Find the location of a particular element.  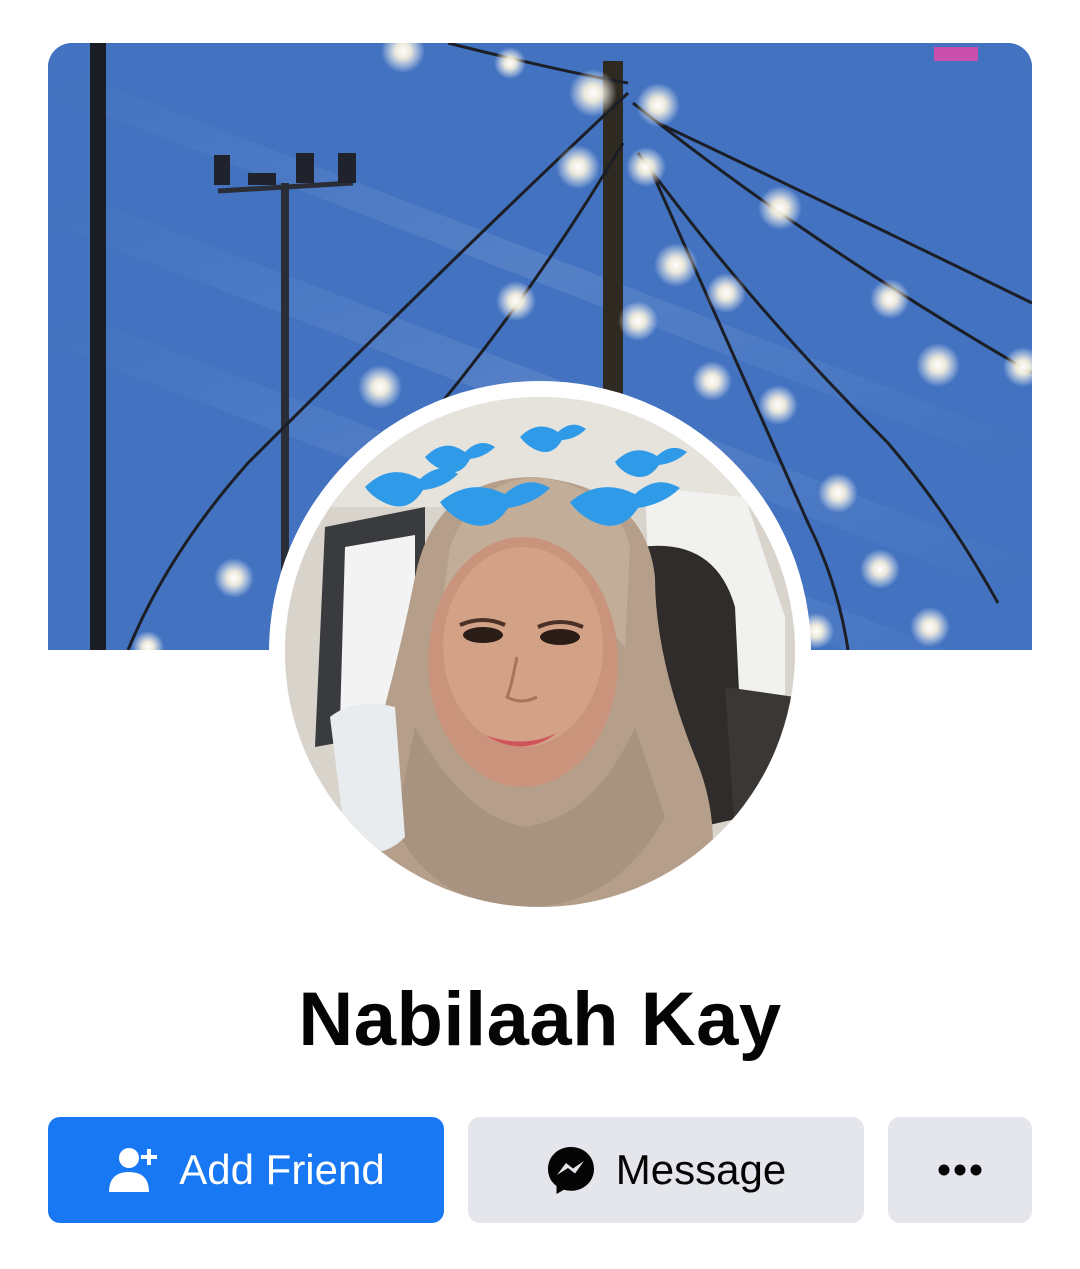

add-friend-button: Add Friend is located at coordinates (246, 1170).